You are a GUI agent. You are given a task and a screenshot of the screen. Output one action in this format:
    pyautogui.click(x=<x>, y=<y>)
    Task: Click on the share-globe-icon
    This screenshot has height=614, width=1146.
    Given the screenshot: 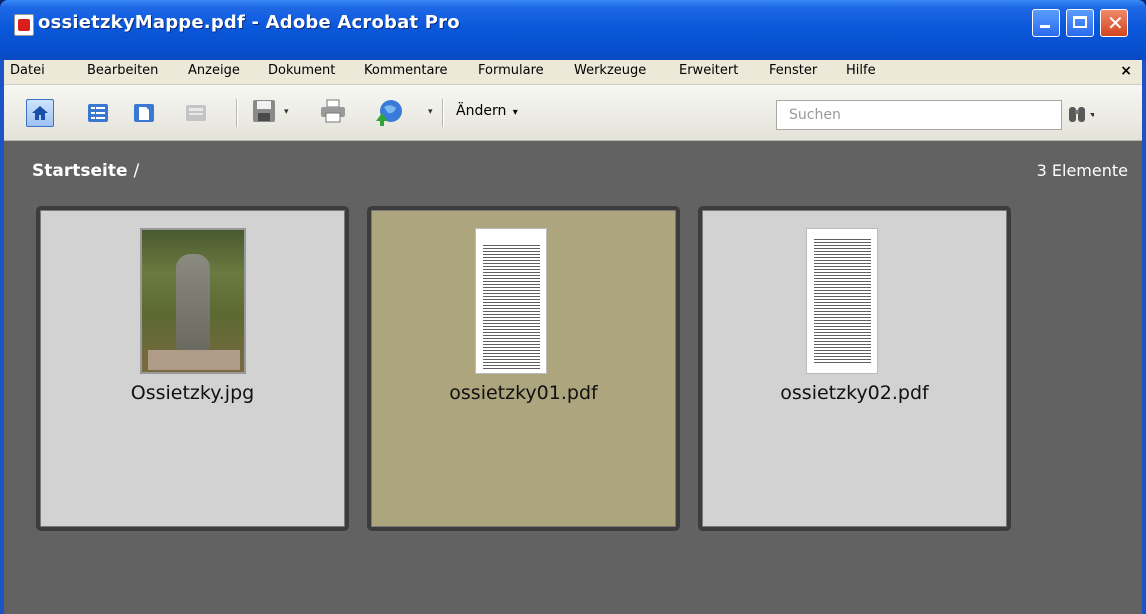 What is the action you would take?
    pyautogui.click(x=389, y=113)
    